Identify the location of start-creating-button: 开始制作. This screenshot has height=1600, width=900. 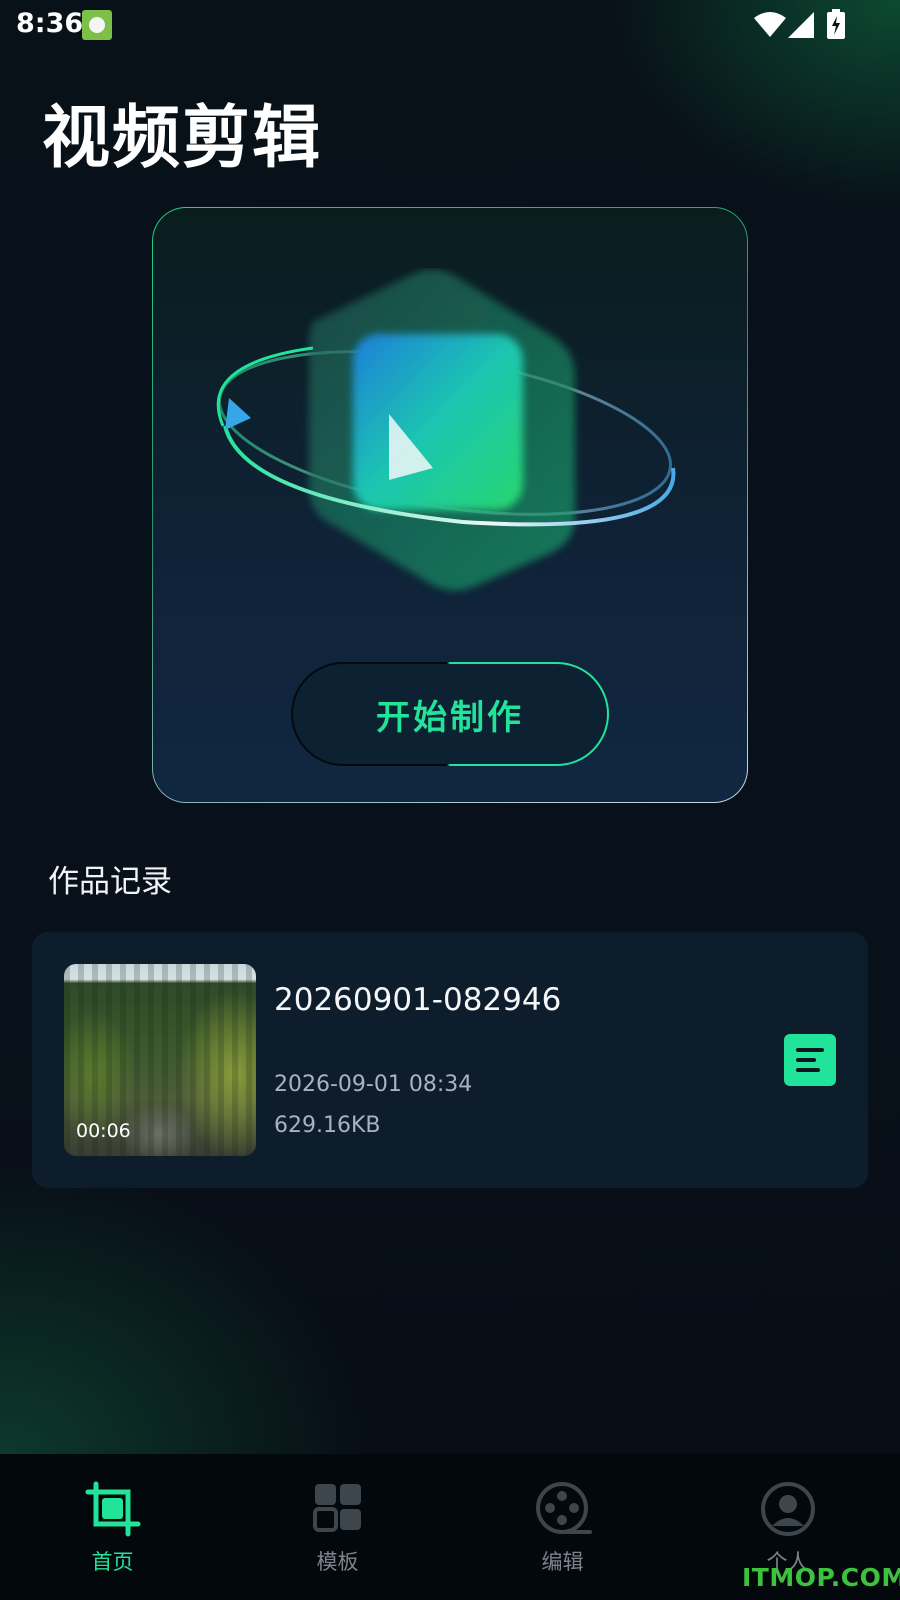
(450, 714).